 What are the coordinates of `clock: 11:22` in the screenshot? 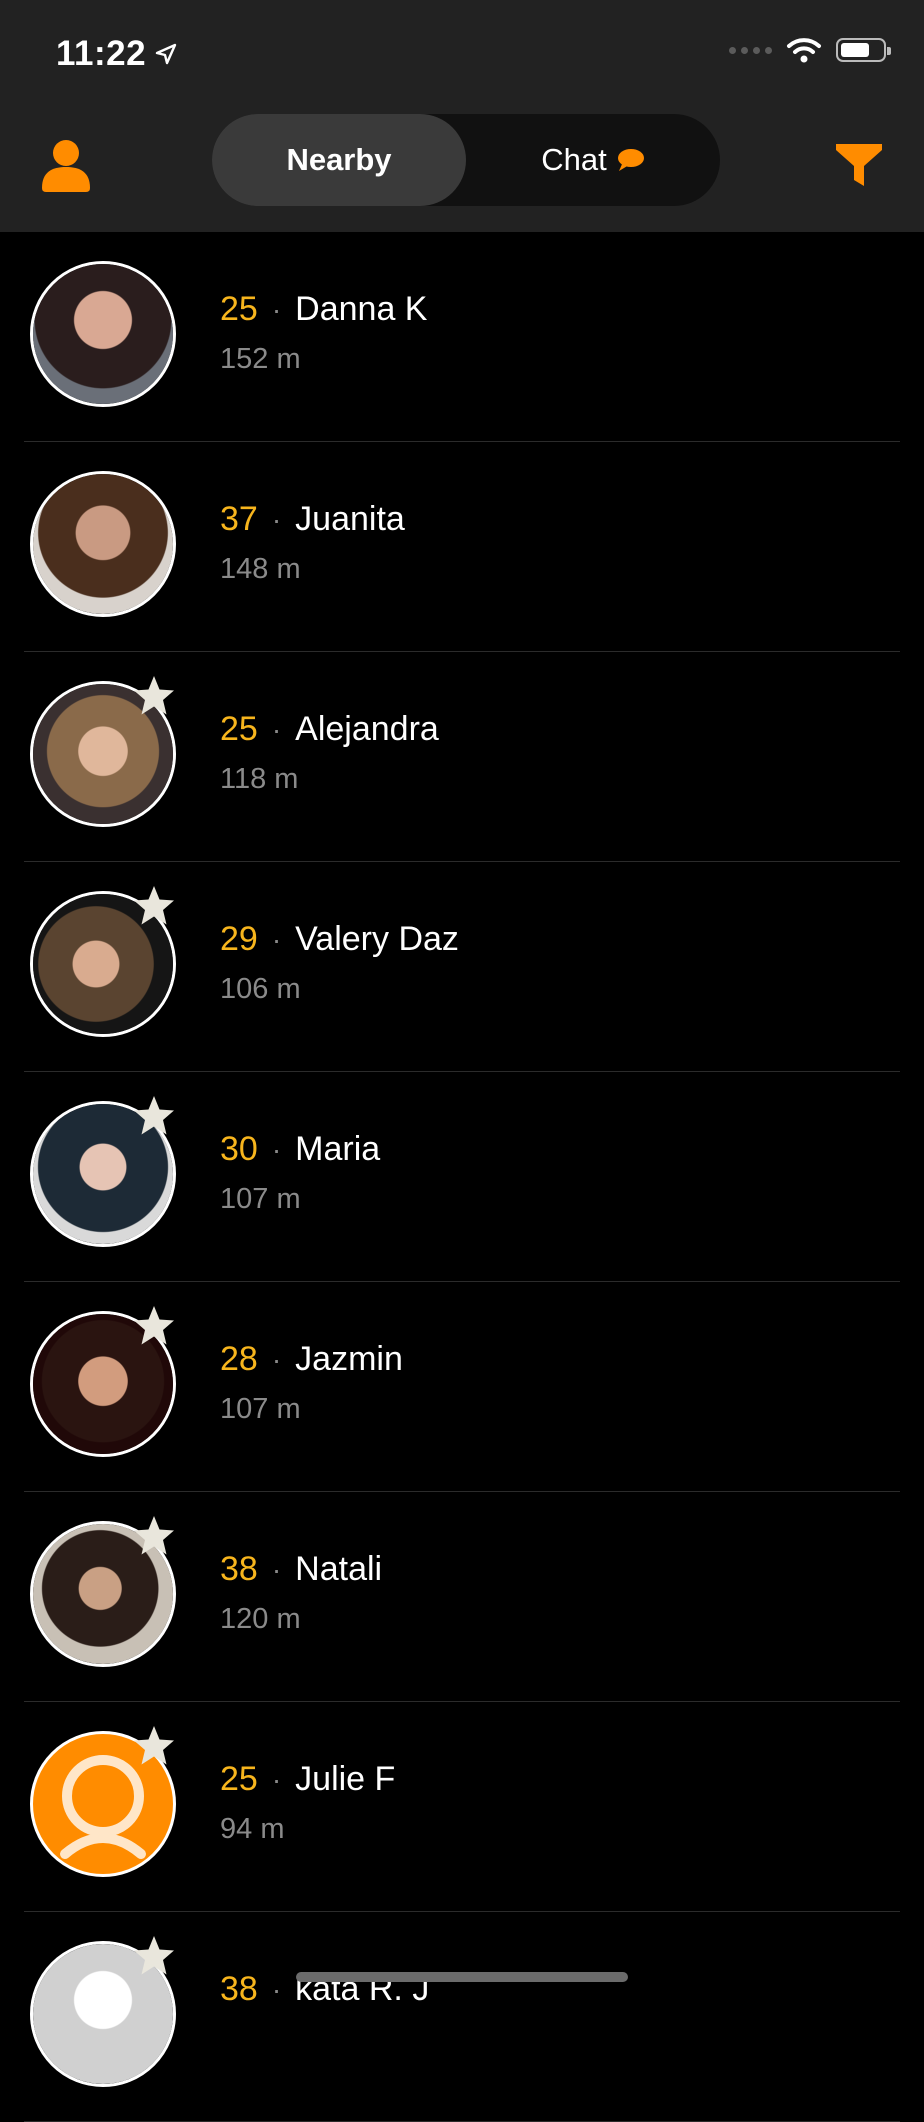 It's located at (101, 53).